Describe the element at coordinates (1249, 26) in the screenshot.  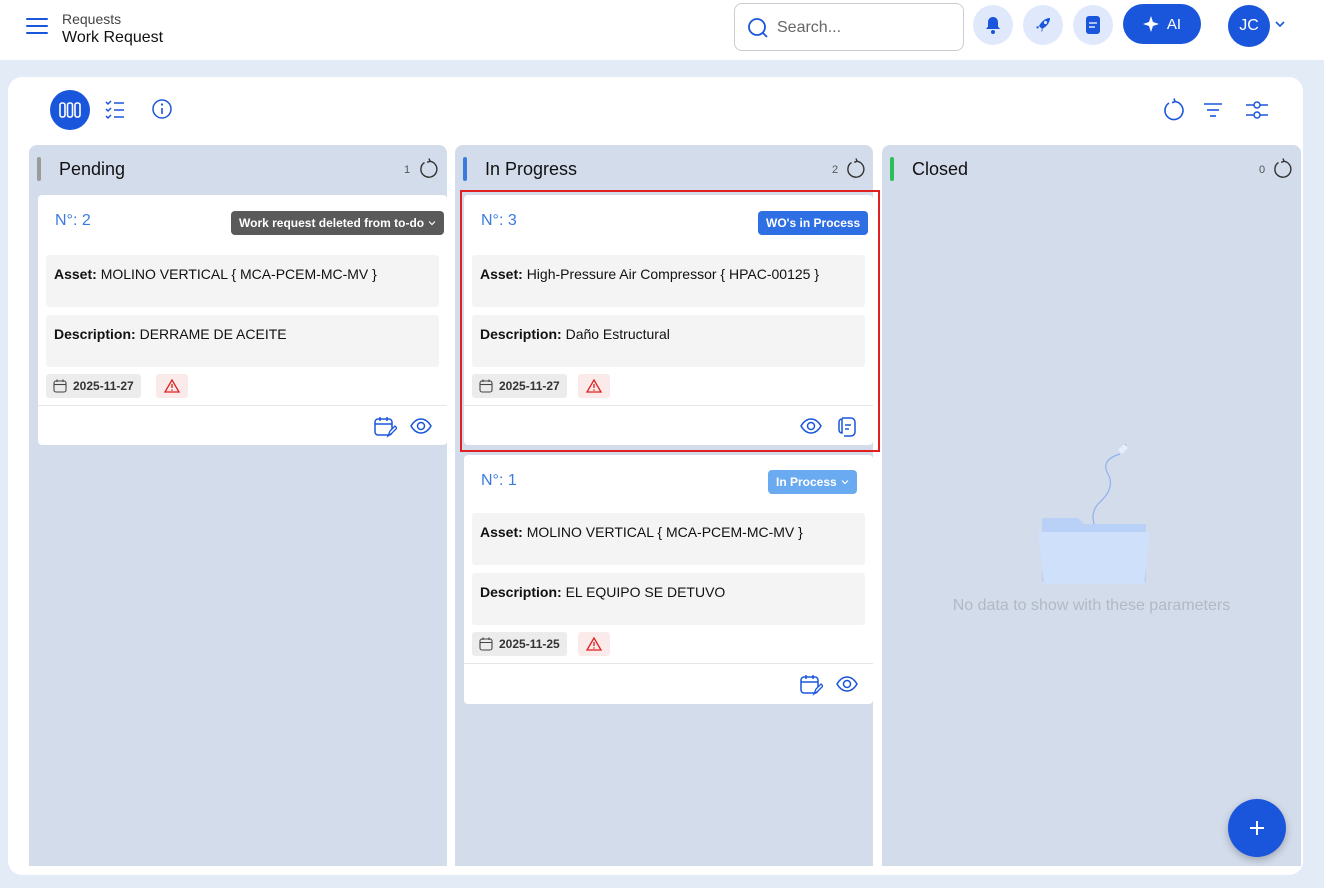
I see `avatar: JC` at that location.